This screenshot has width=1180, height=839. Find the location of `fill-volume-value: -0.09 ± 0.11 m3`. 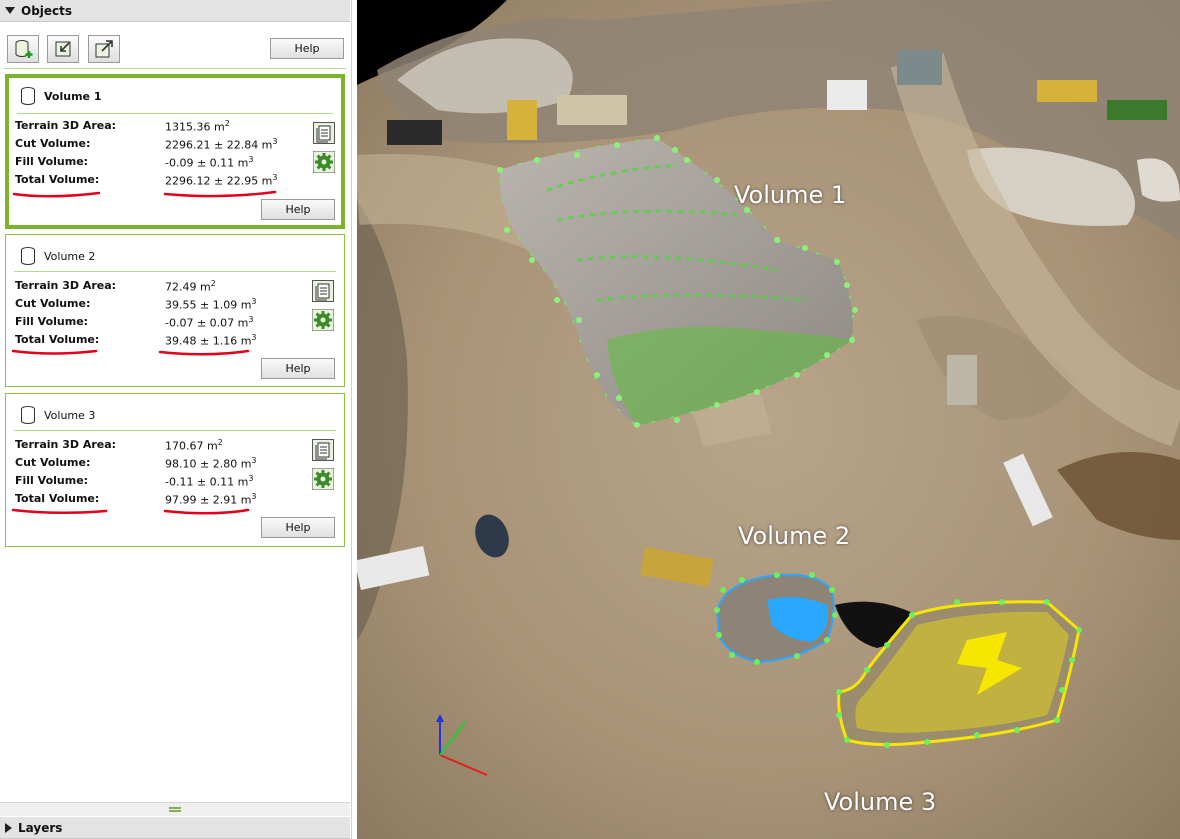

fill-volume-value: -0.09 ± 0.11 m3 is located at coordinates (209, 162).